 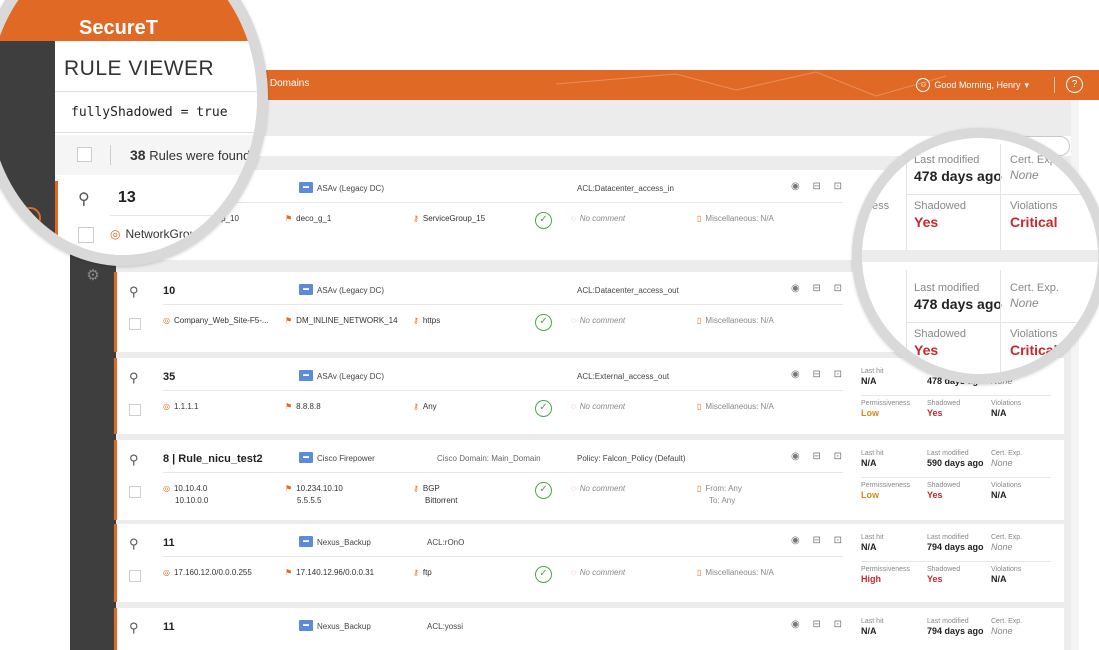 What do you see at coordinates (1024, 543) in the screenshot?
I see `stat-cert: Cert. Exp.None` at bounding box center [1024, 543].